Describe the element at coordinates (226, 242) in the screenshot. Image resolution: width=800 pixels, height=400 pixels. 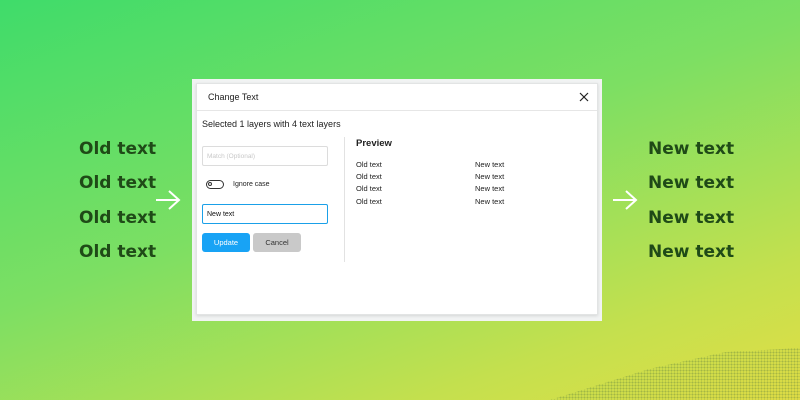
I see `update-button: Update` at that location.